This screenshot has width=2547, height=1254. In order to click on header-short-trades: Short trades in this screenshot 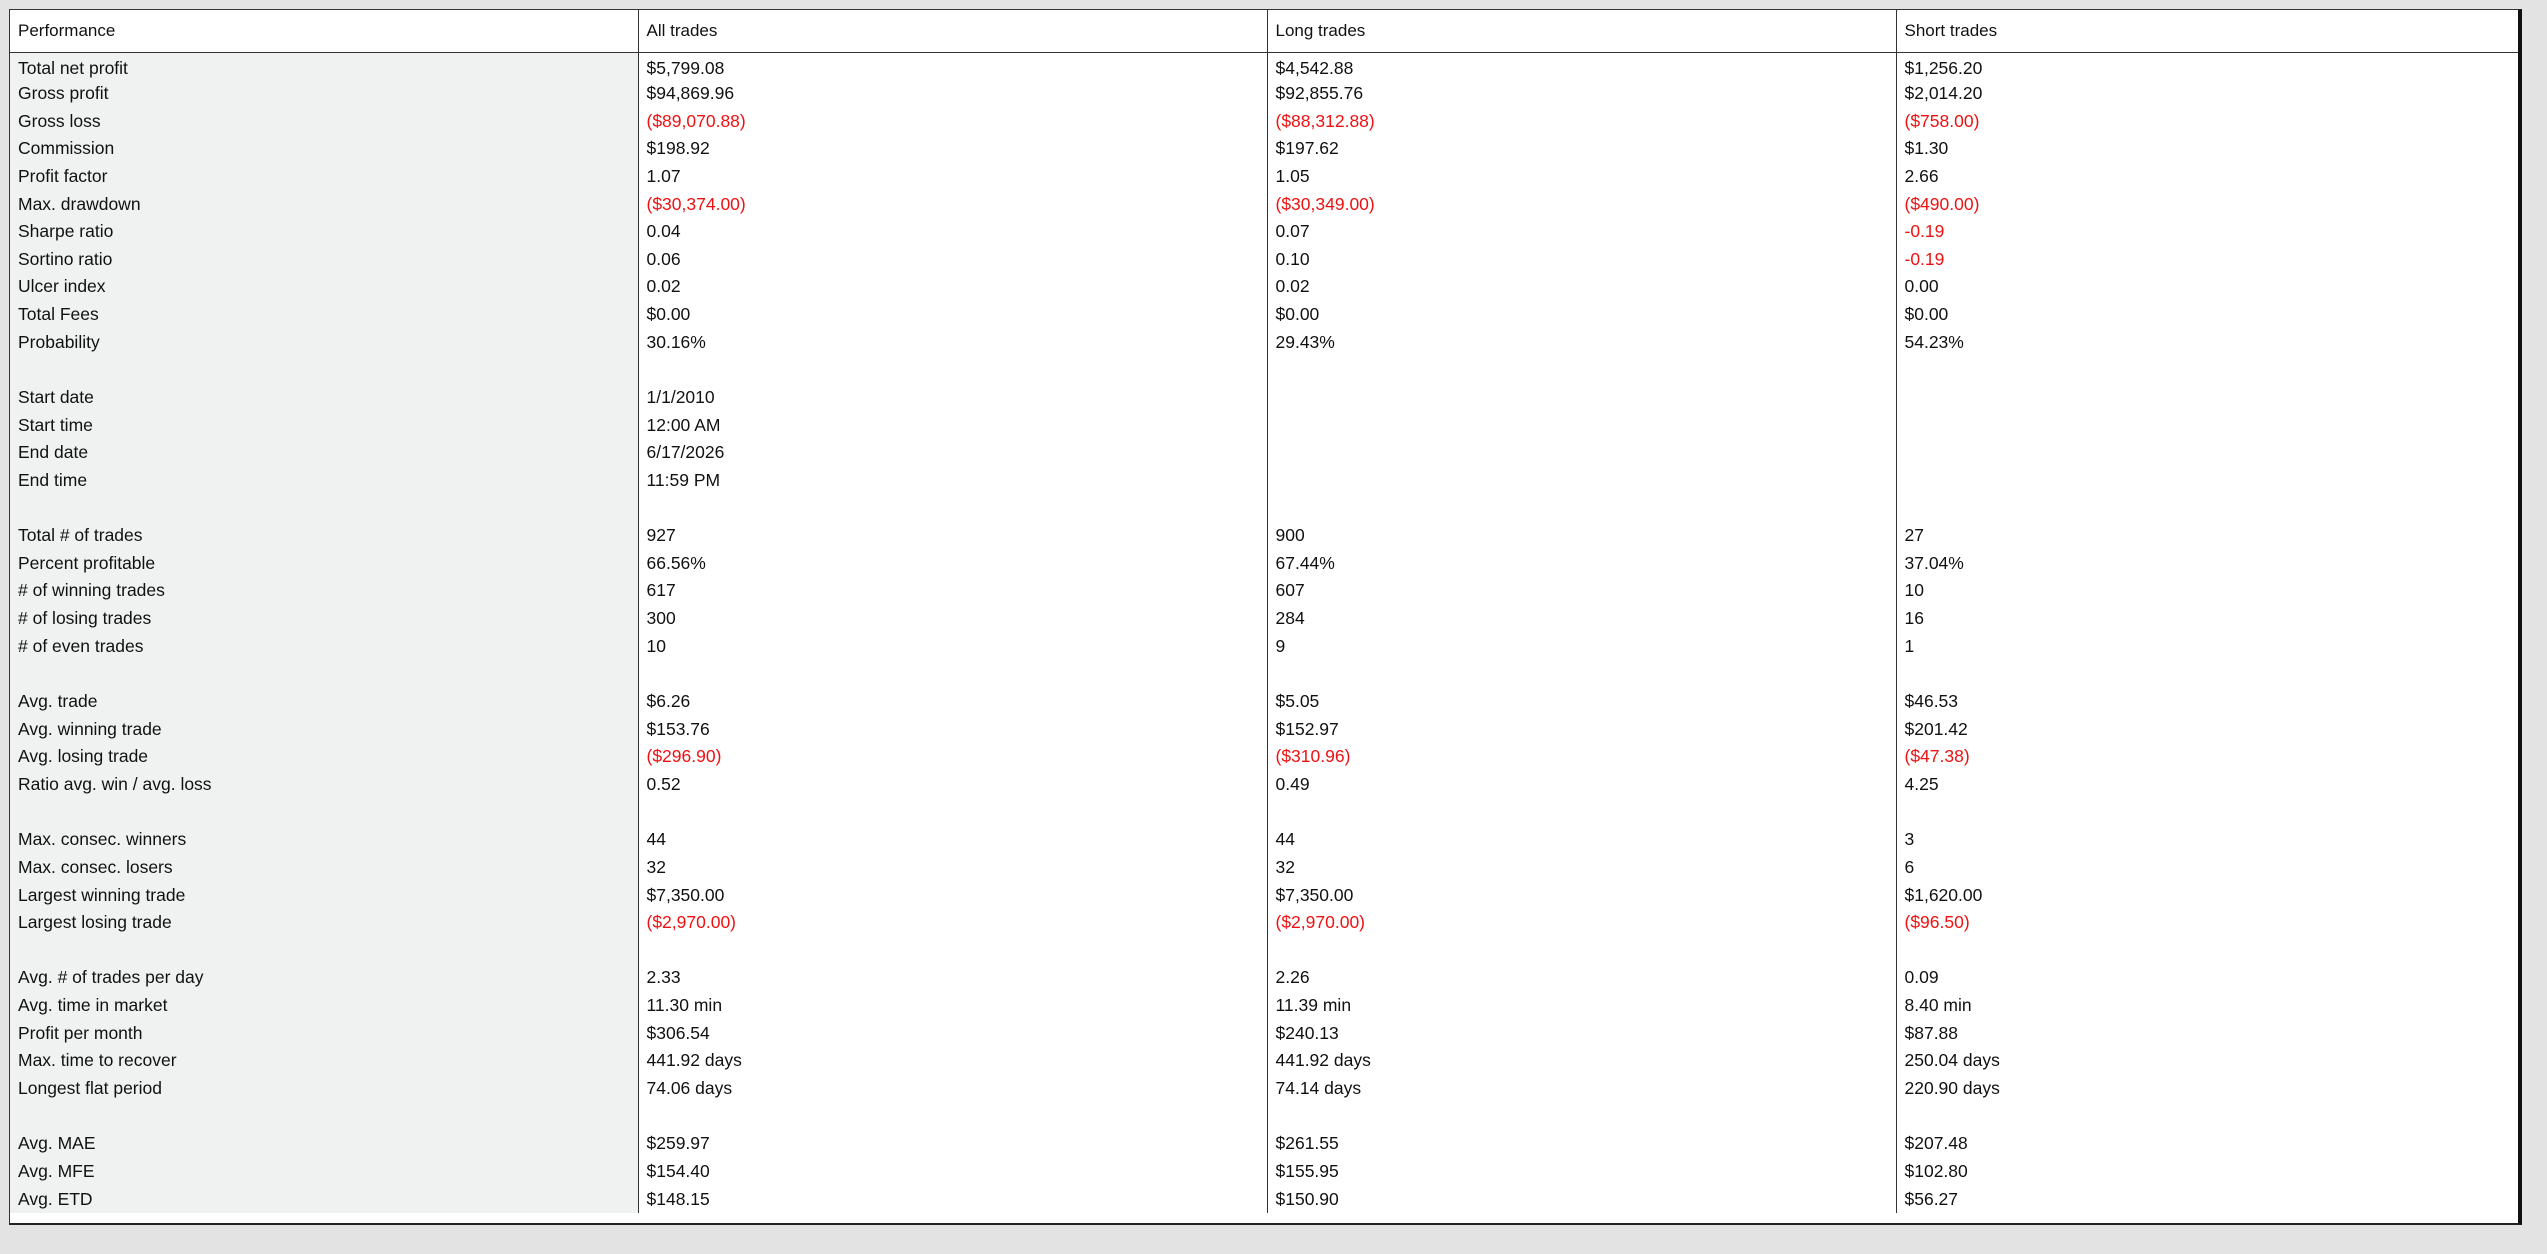, I will do `click(2206, 31)`.